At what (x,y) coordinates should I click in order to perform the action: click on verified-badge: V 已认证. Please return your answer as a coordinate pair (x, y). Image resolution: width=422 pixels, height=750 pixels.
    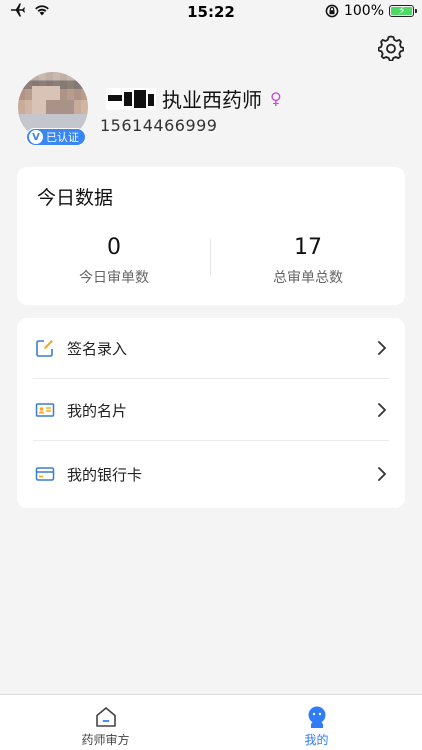
    Looking at the image, I should click on (56, 137).